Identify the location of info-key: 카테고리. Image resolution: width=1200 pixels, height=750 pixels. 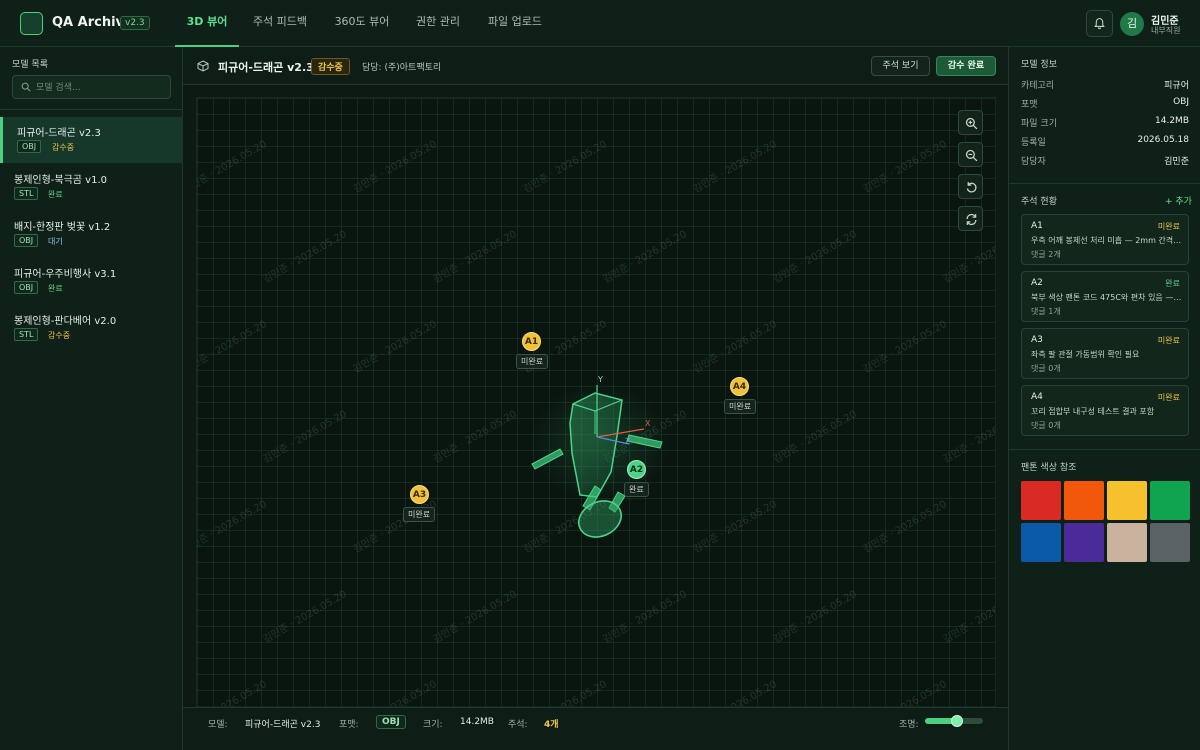
(1038, 86).